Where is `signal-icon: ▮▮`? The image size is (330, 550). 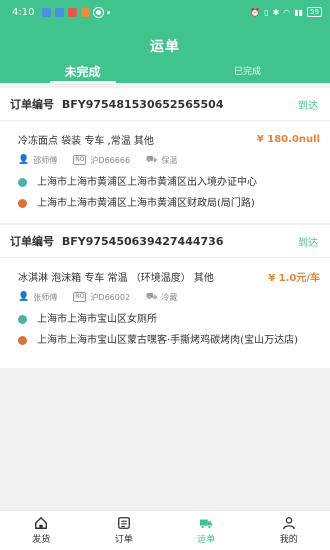
signal-icon: ▮▮ is located at coordinates (299, 12).